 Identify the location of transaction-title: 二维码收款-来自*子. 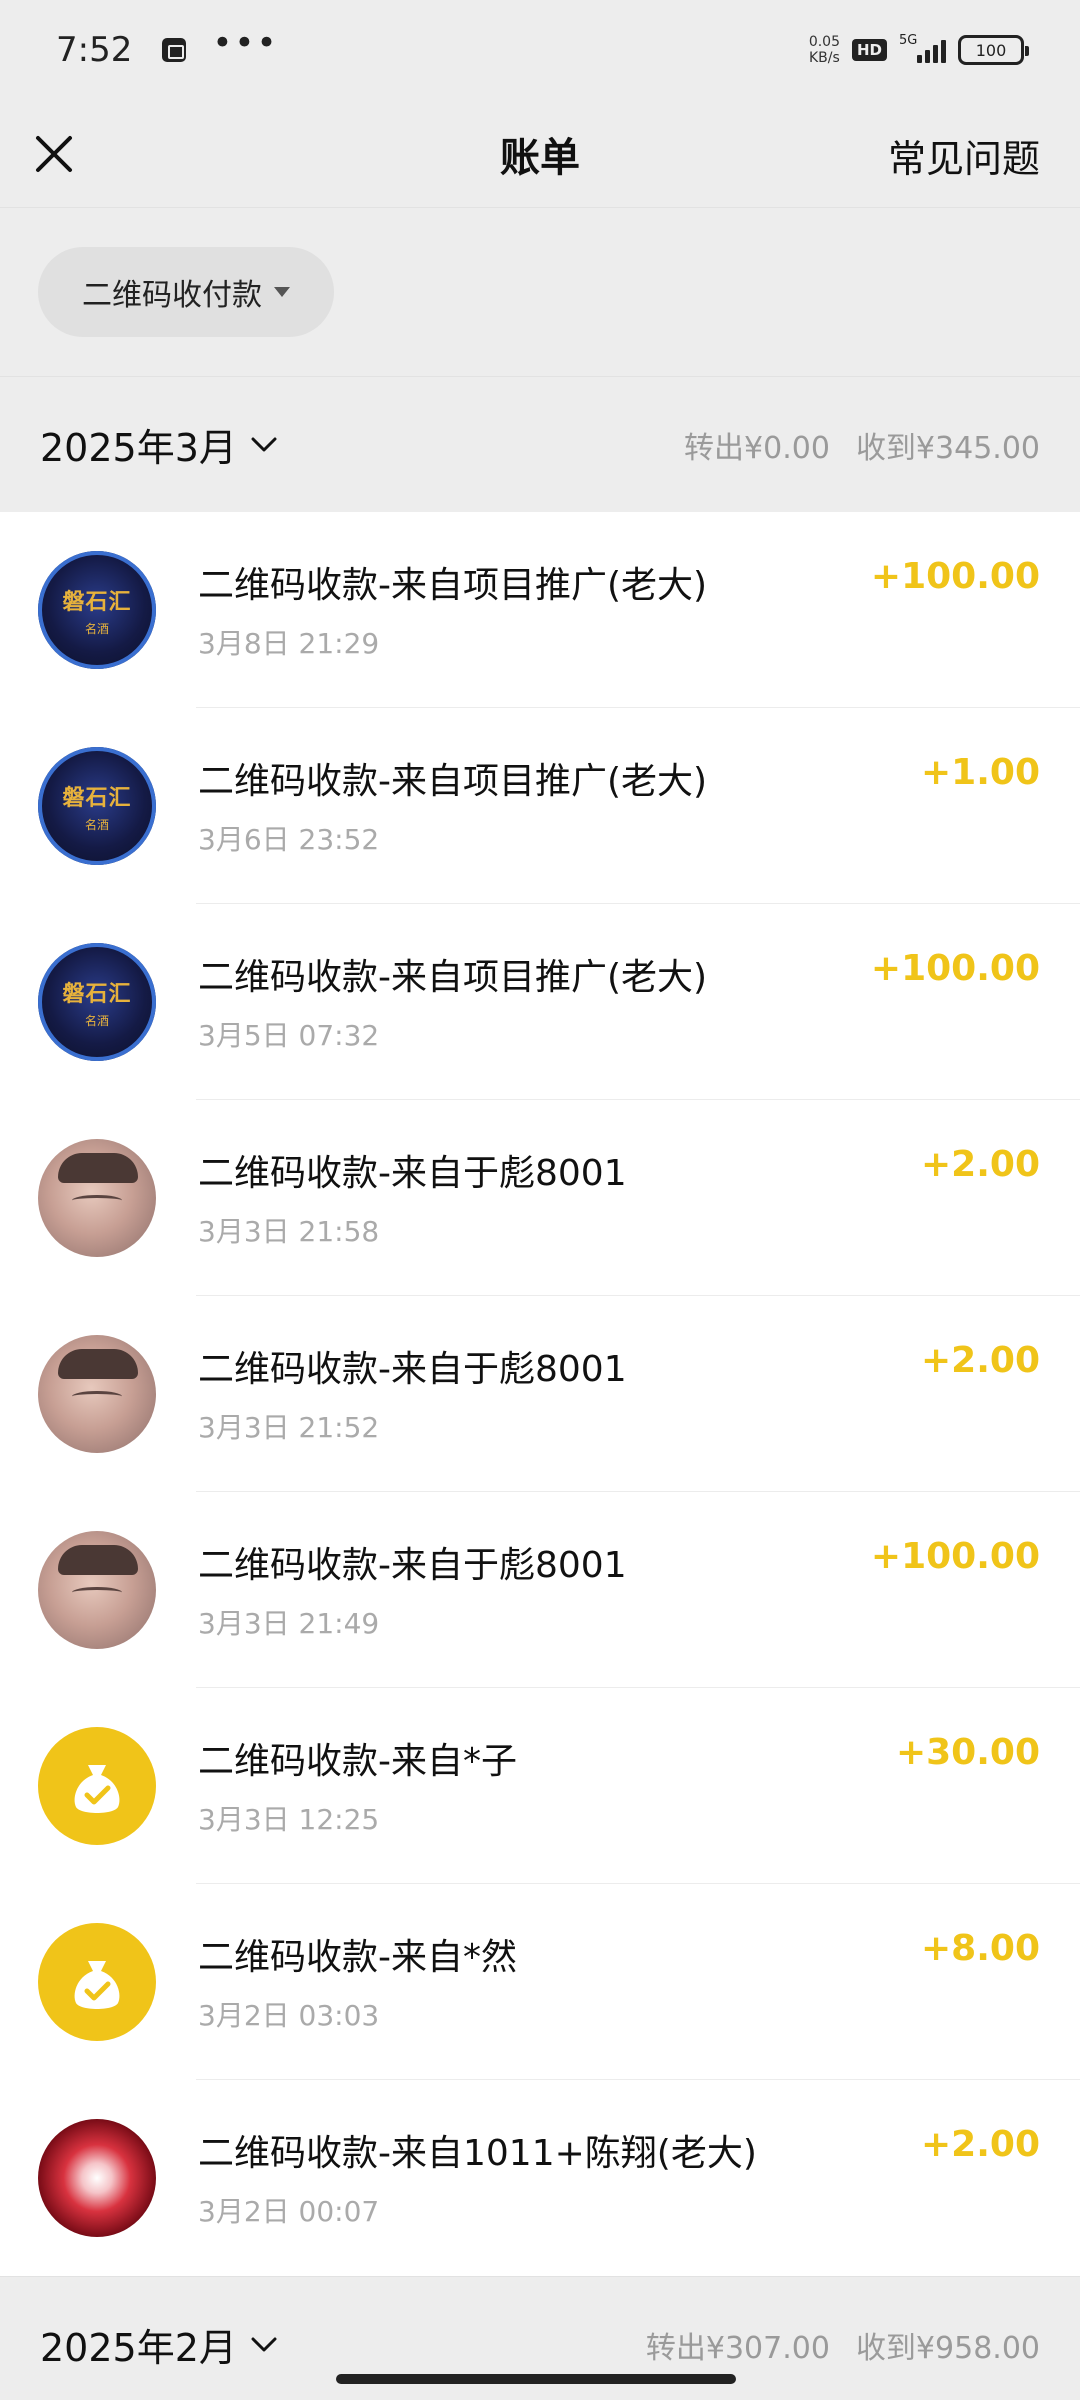
(357, 1761).